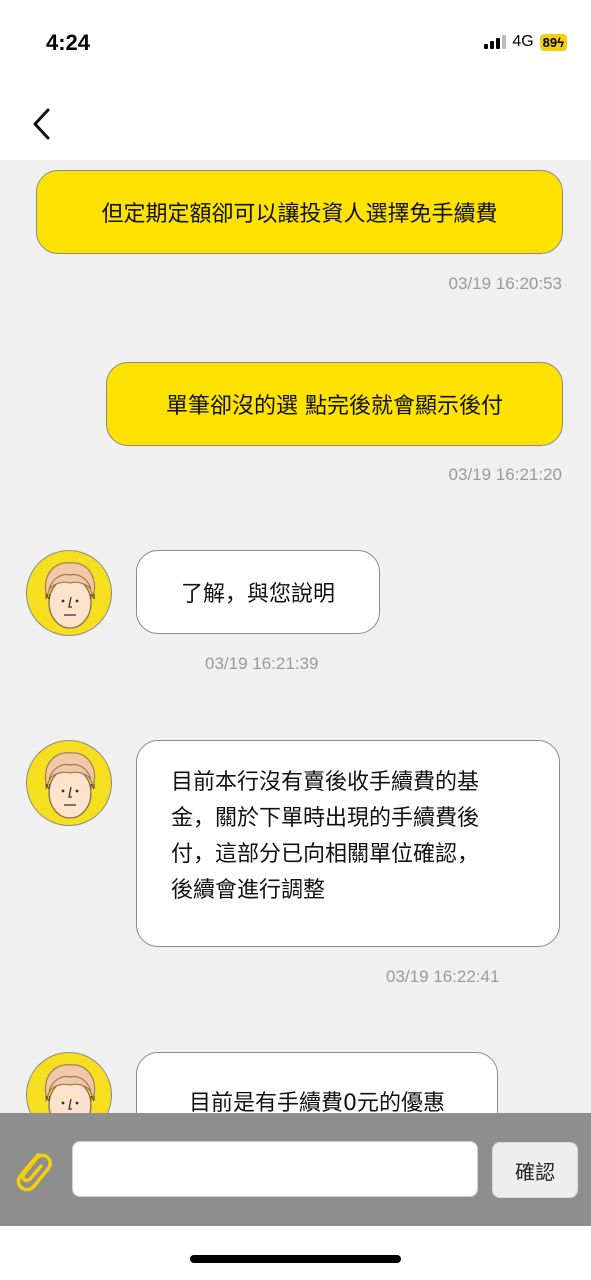  I want to click on outgoing-message-bubble: 但定期定額卻可以讓投資人選擇免手續費, so click(299, 212).